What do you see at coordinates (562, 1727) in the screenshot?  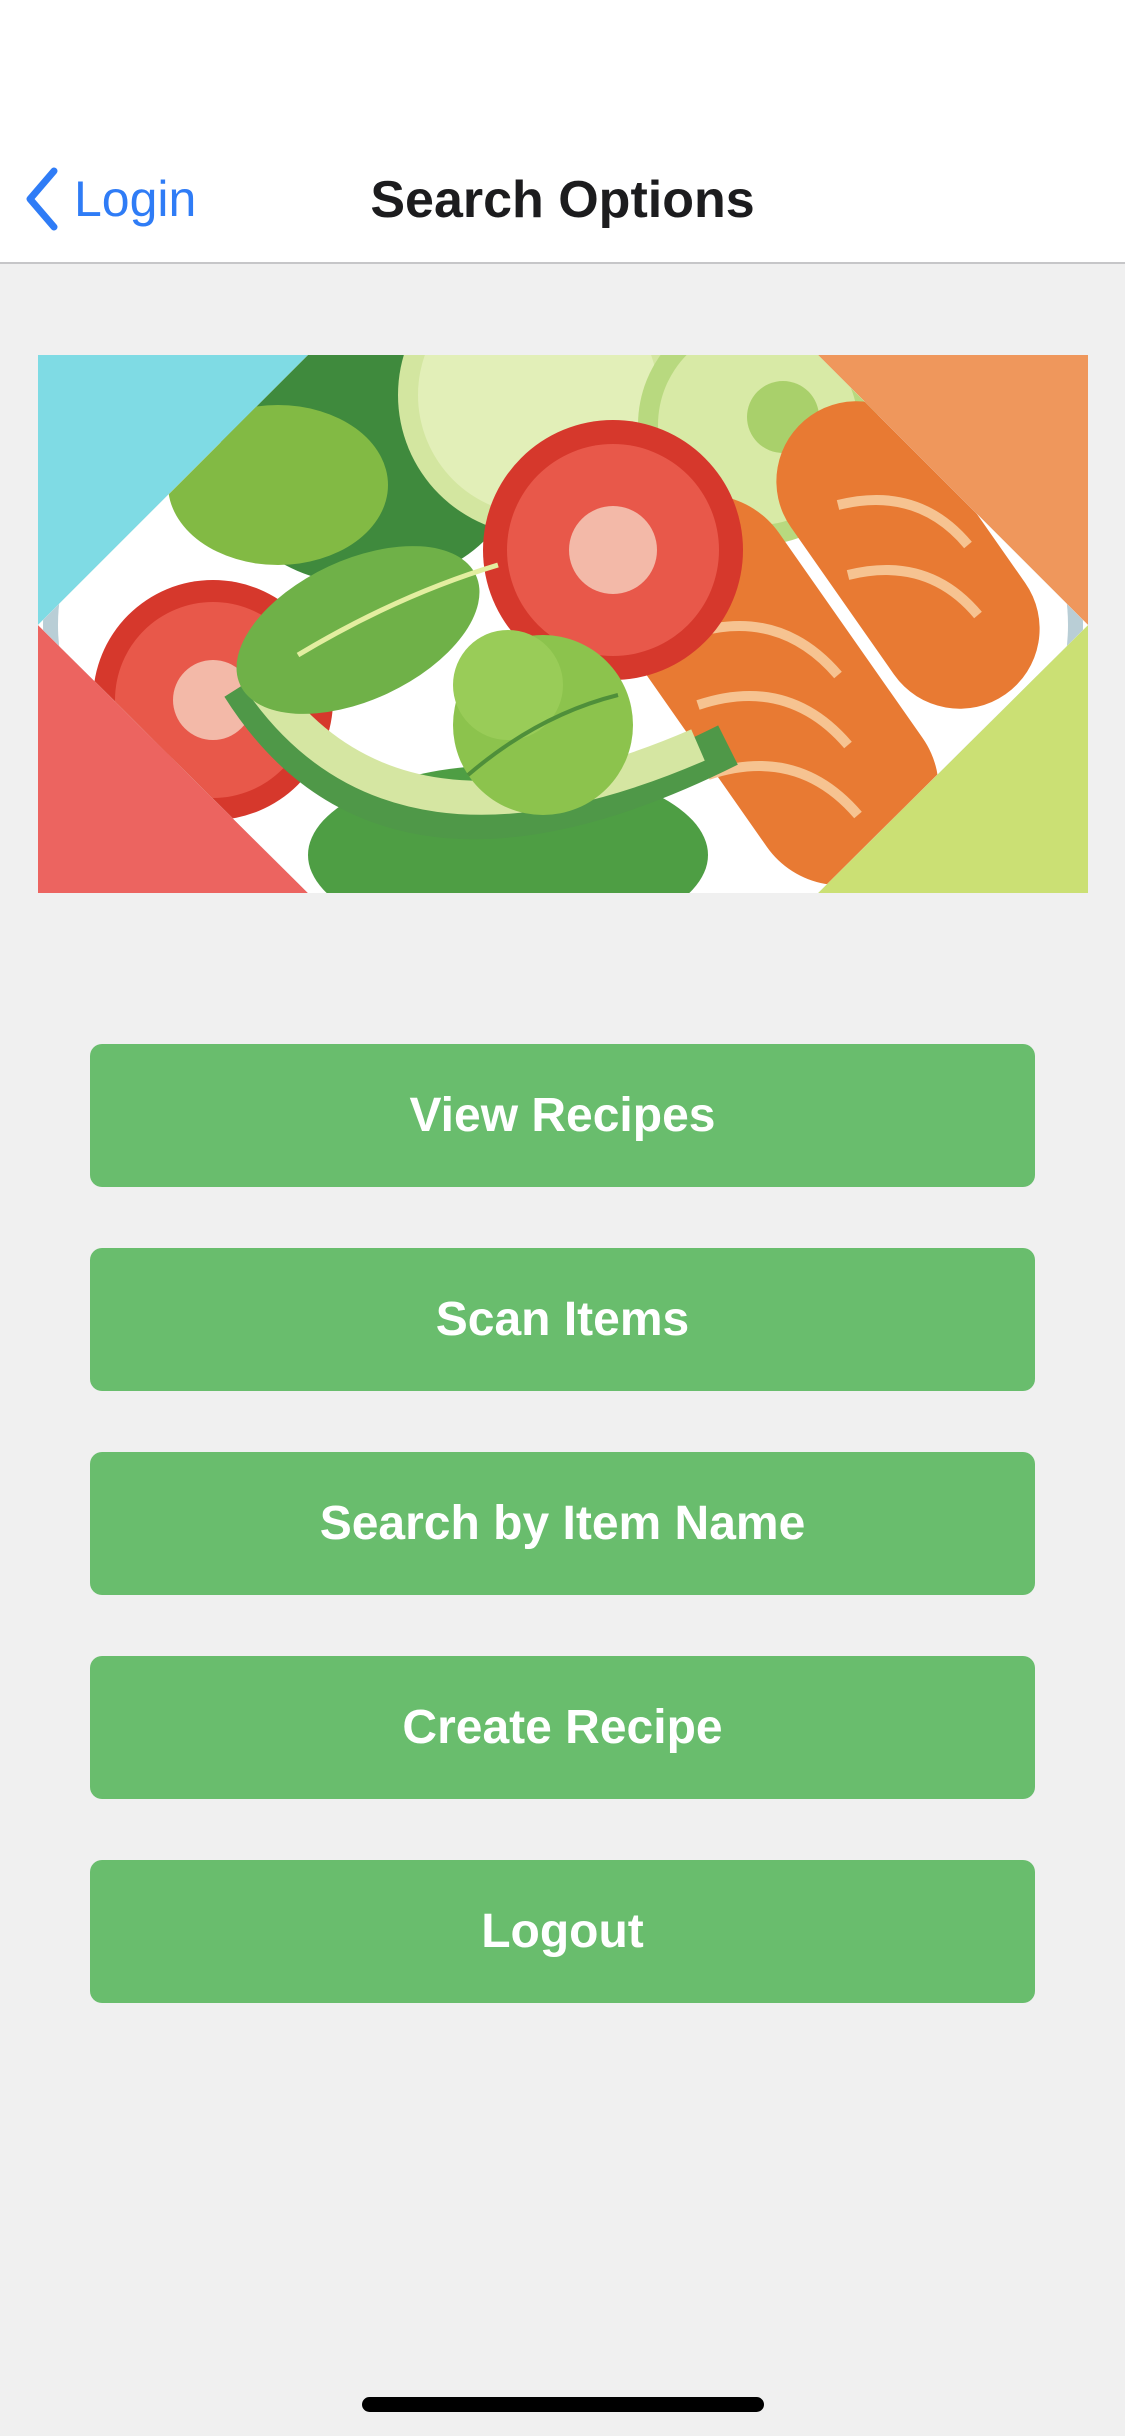 I see `create-recipe-button: Create Recipe` at bounding box center [562, 1727].